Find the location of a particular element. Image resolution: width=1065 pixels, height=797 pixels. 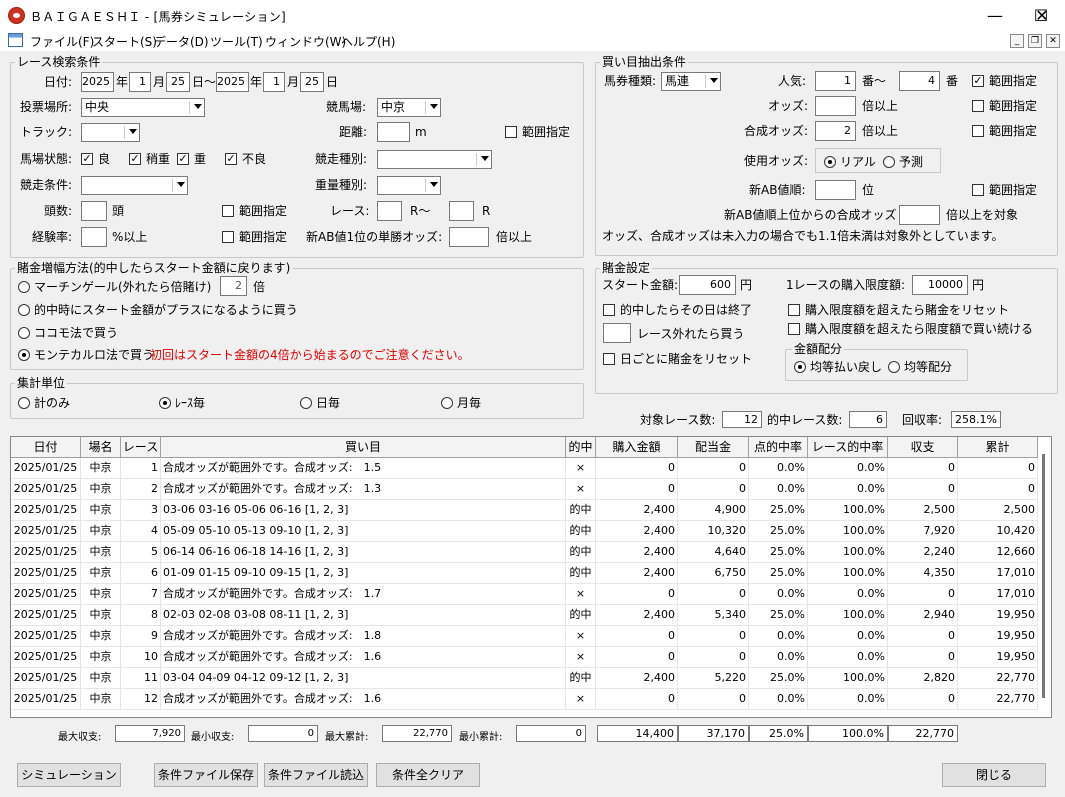

exp-input is located at coordinates (94, 237).